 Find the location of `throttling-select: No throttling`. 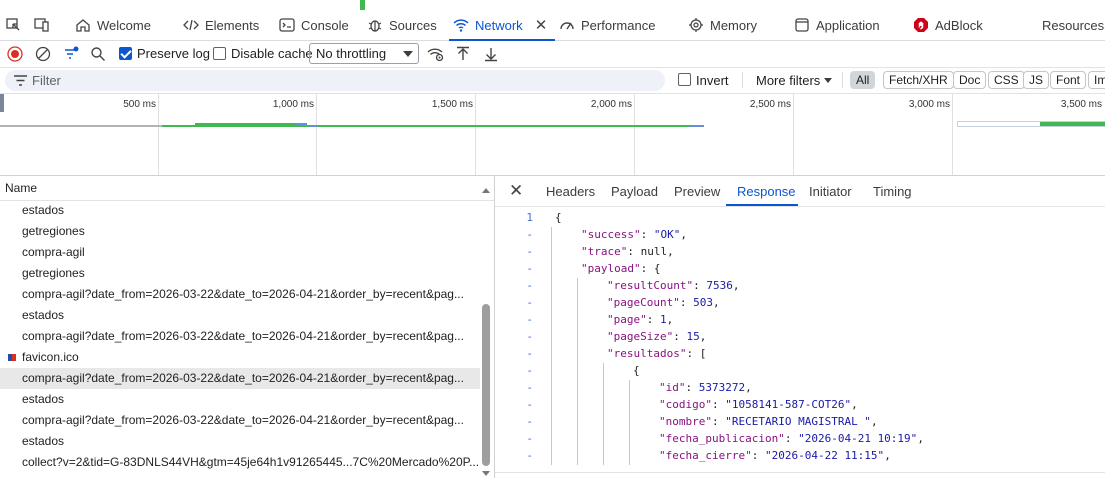

throttling-select: No throttling is located at coordinates (364, 53).